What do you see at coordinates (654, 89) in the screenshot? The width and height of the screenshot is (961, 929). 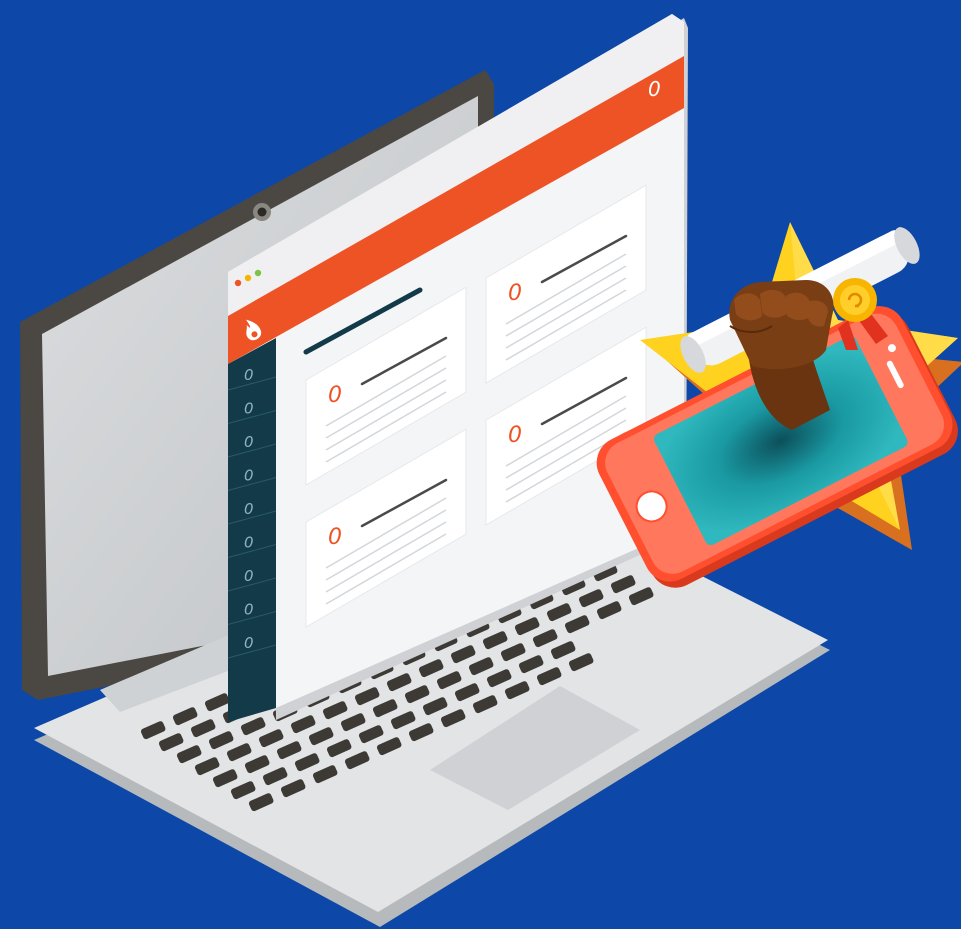 I see `header-notification-icon: 0` at bounding box center [654, 89].